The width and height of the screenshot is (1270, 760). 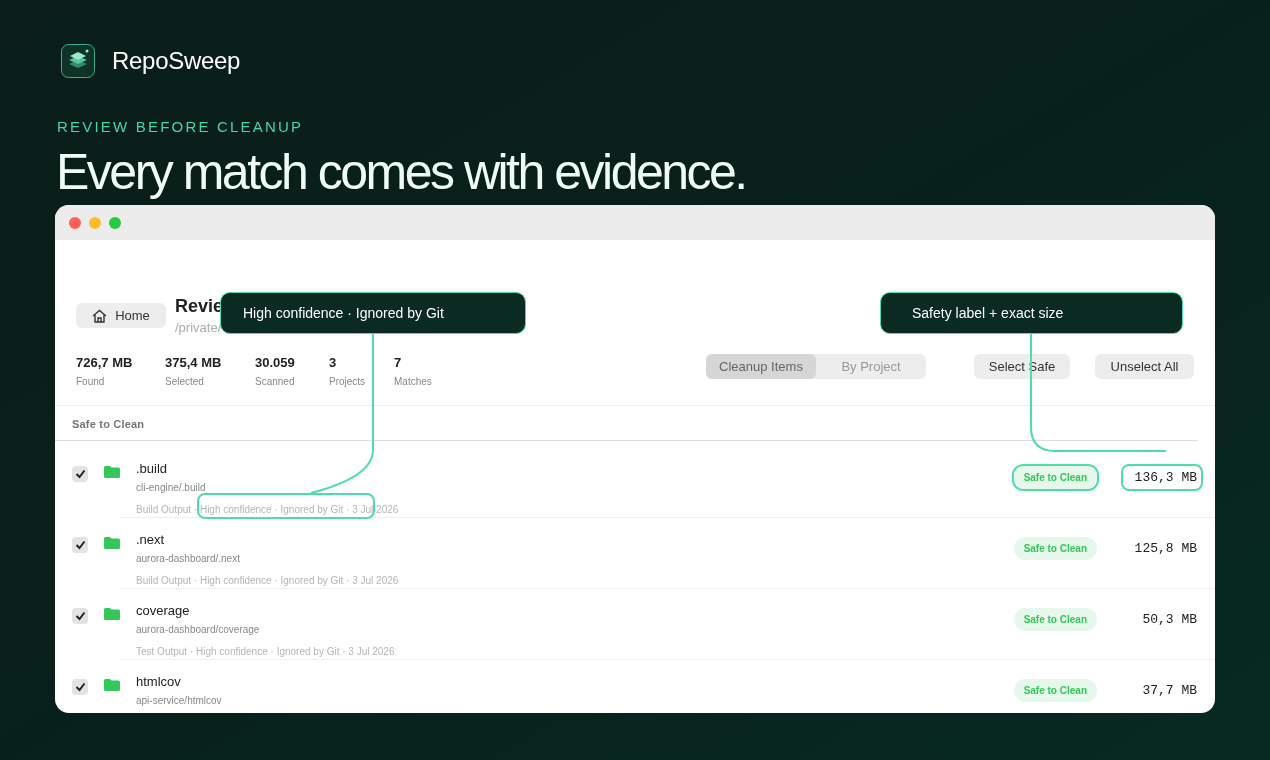 I want to click on item-size: 50,3 MB, so click(x=1169, y=620).